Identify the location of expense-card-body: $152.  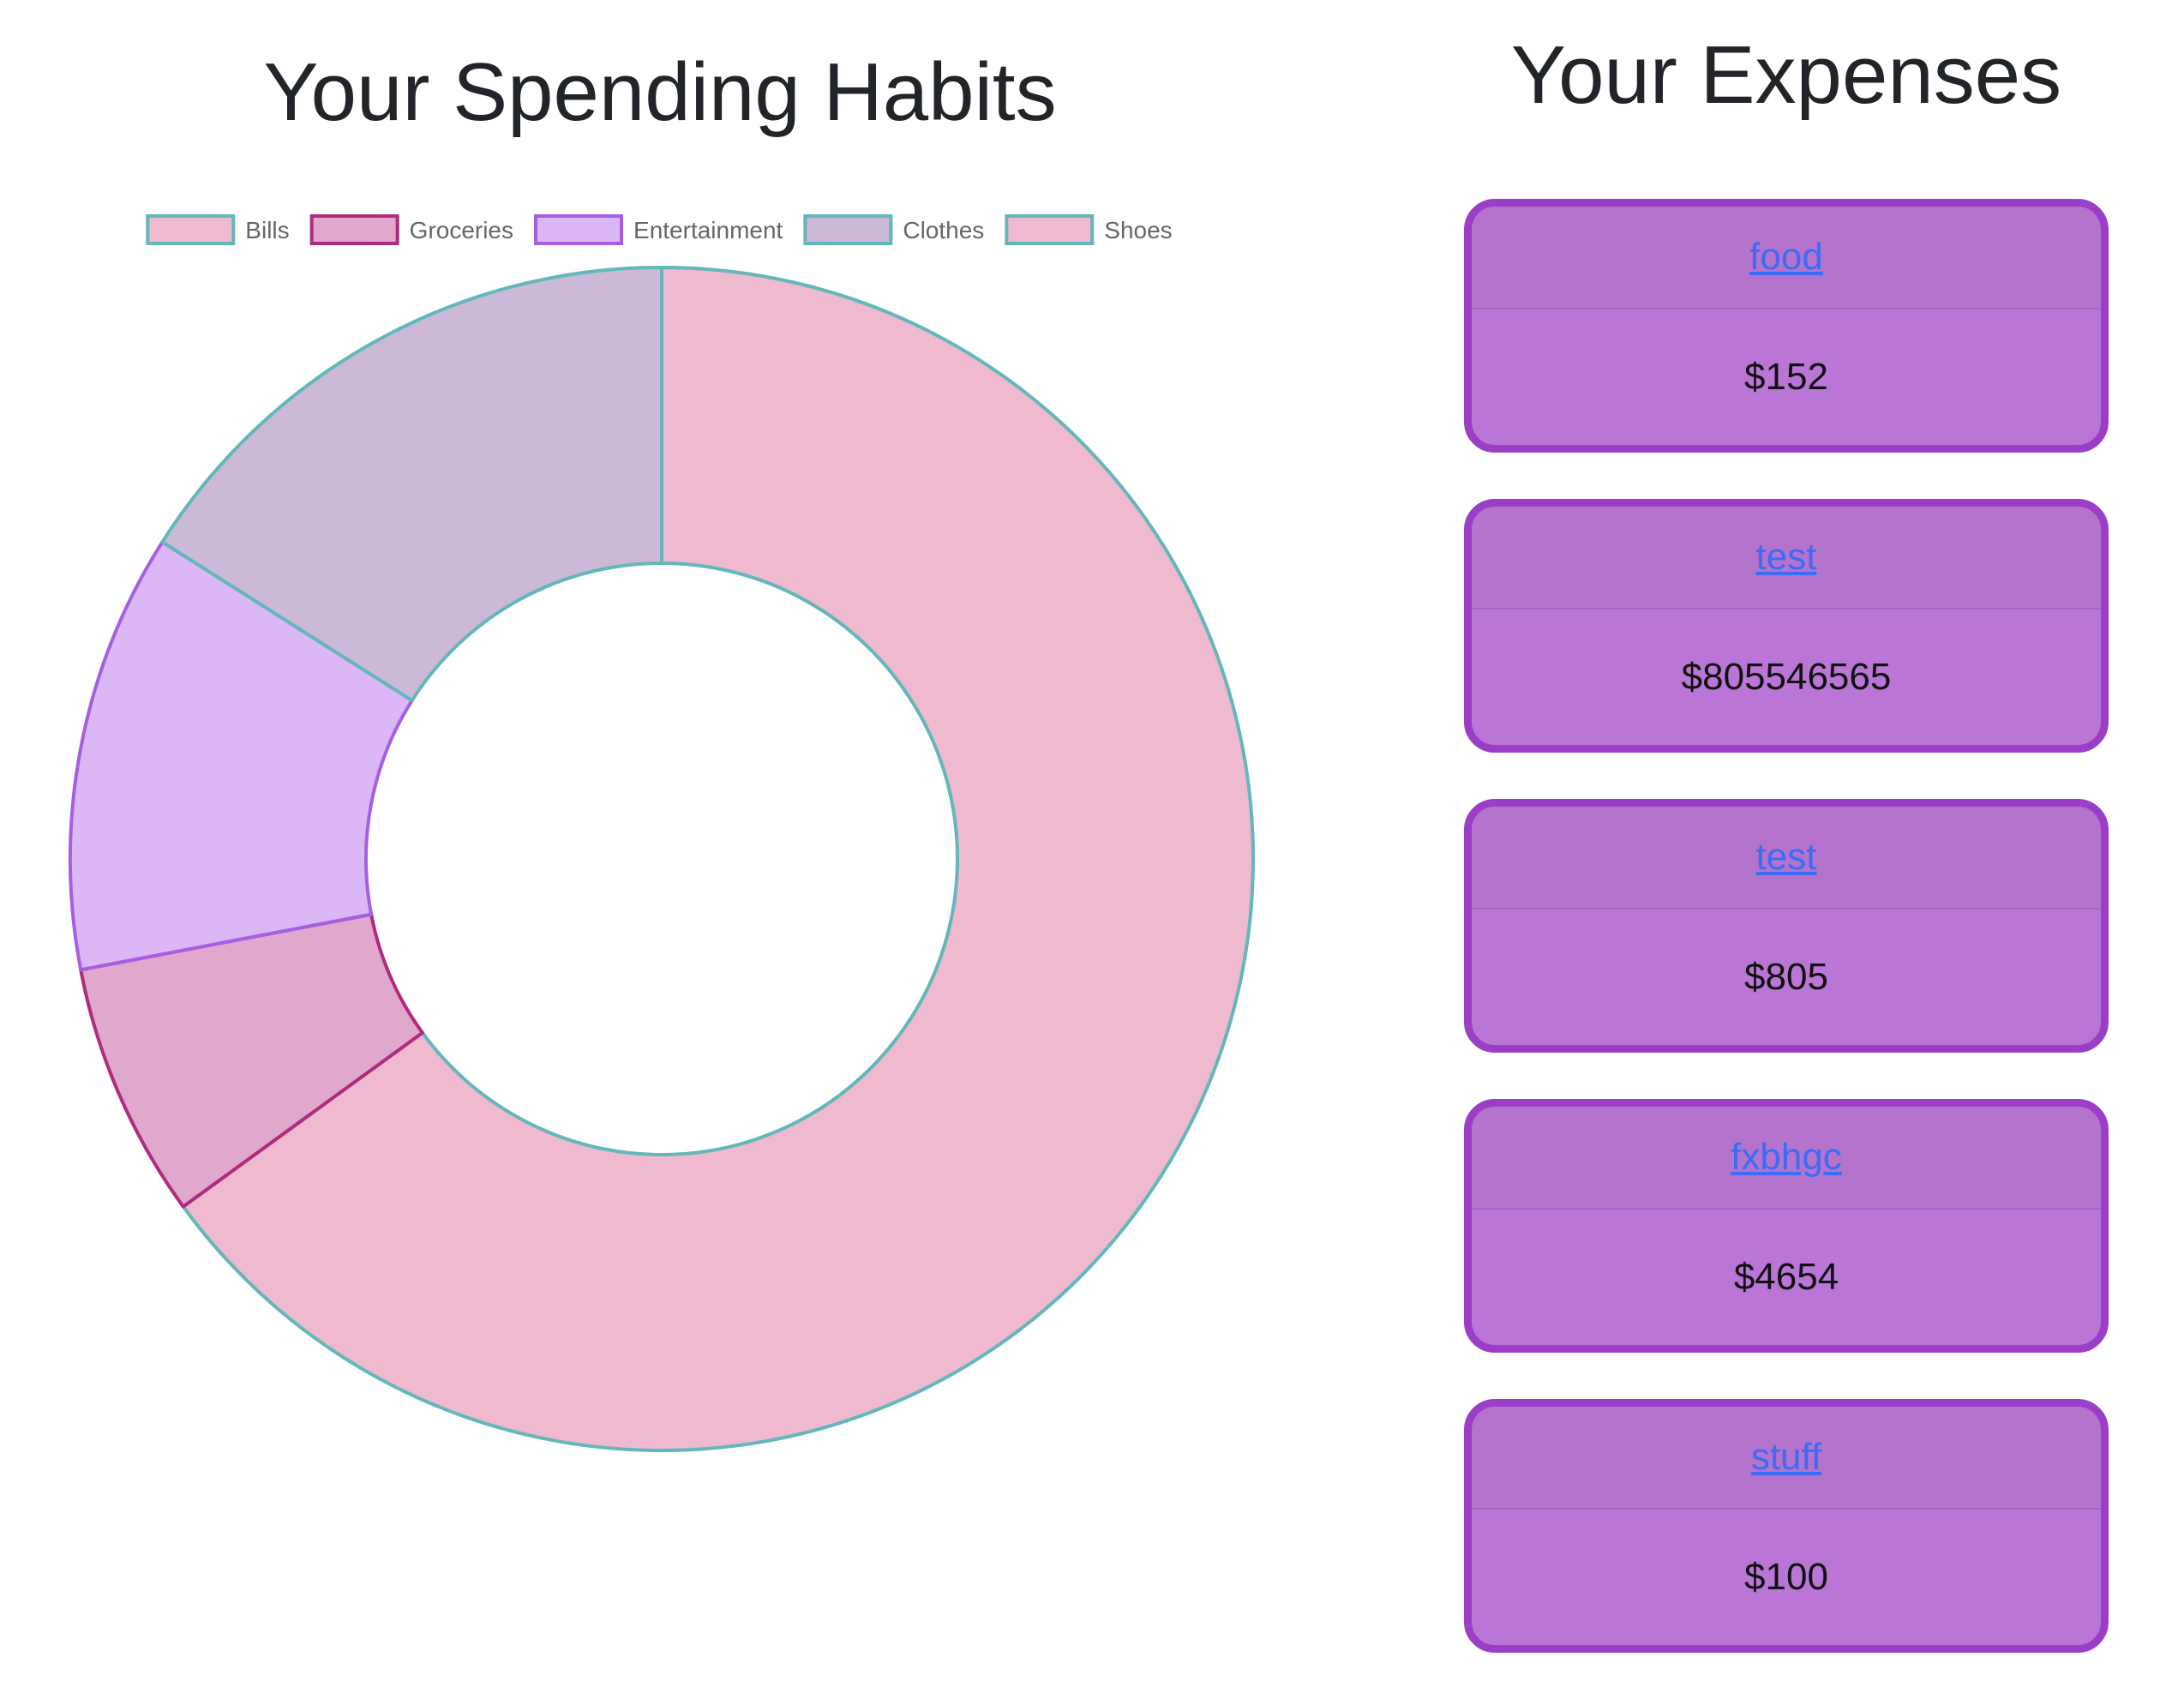
(1786, 377).